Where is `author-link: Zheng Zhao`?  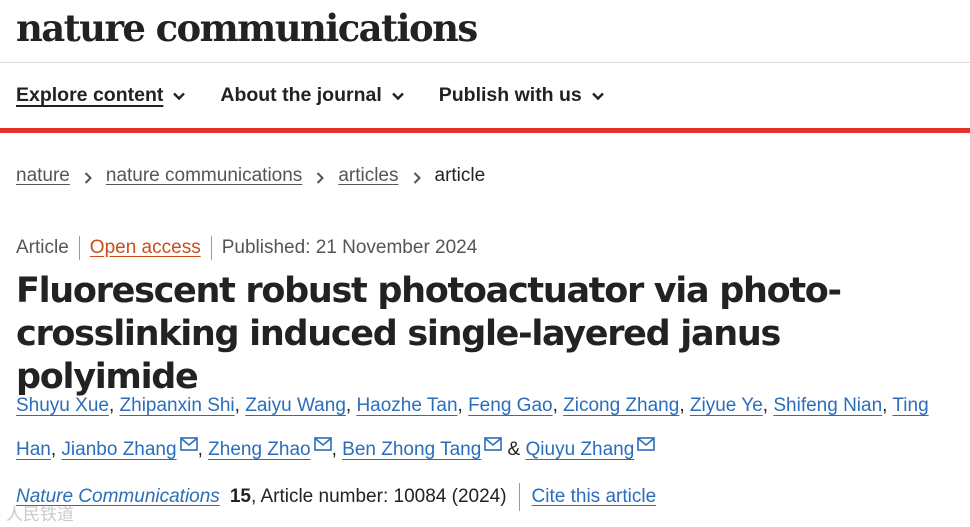 author-link: Zheng Zhao is located at coordinates (259, 449).